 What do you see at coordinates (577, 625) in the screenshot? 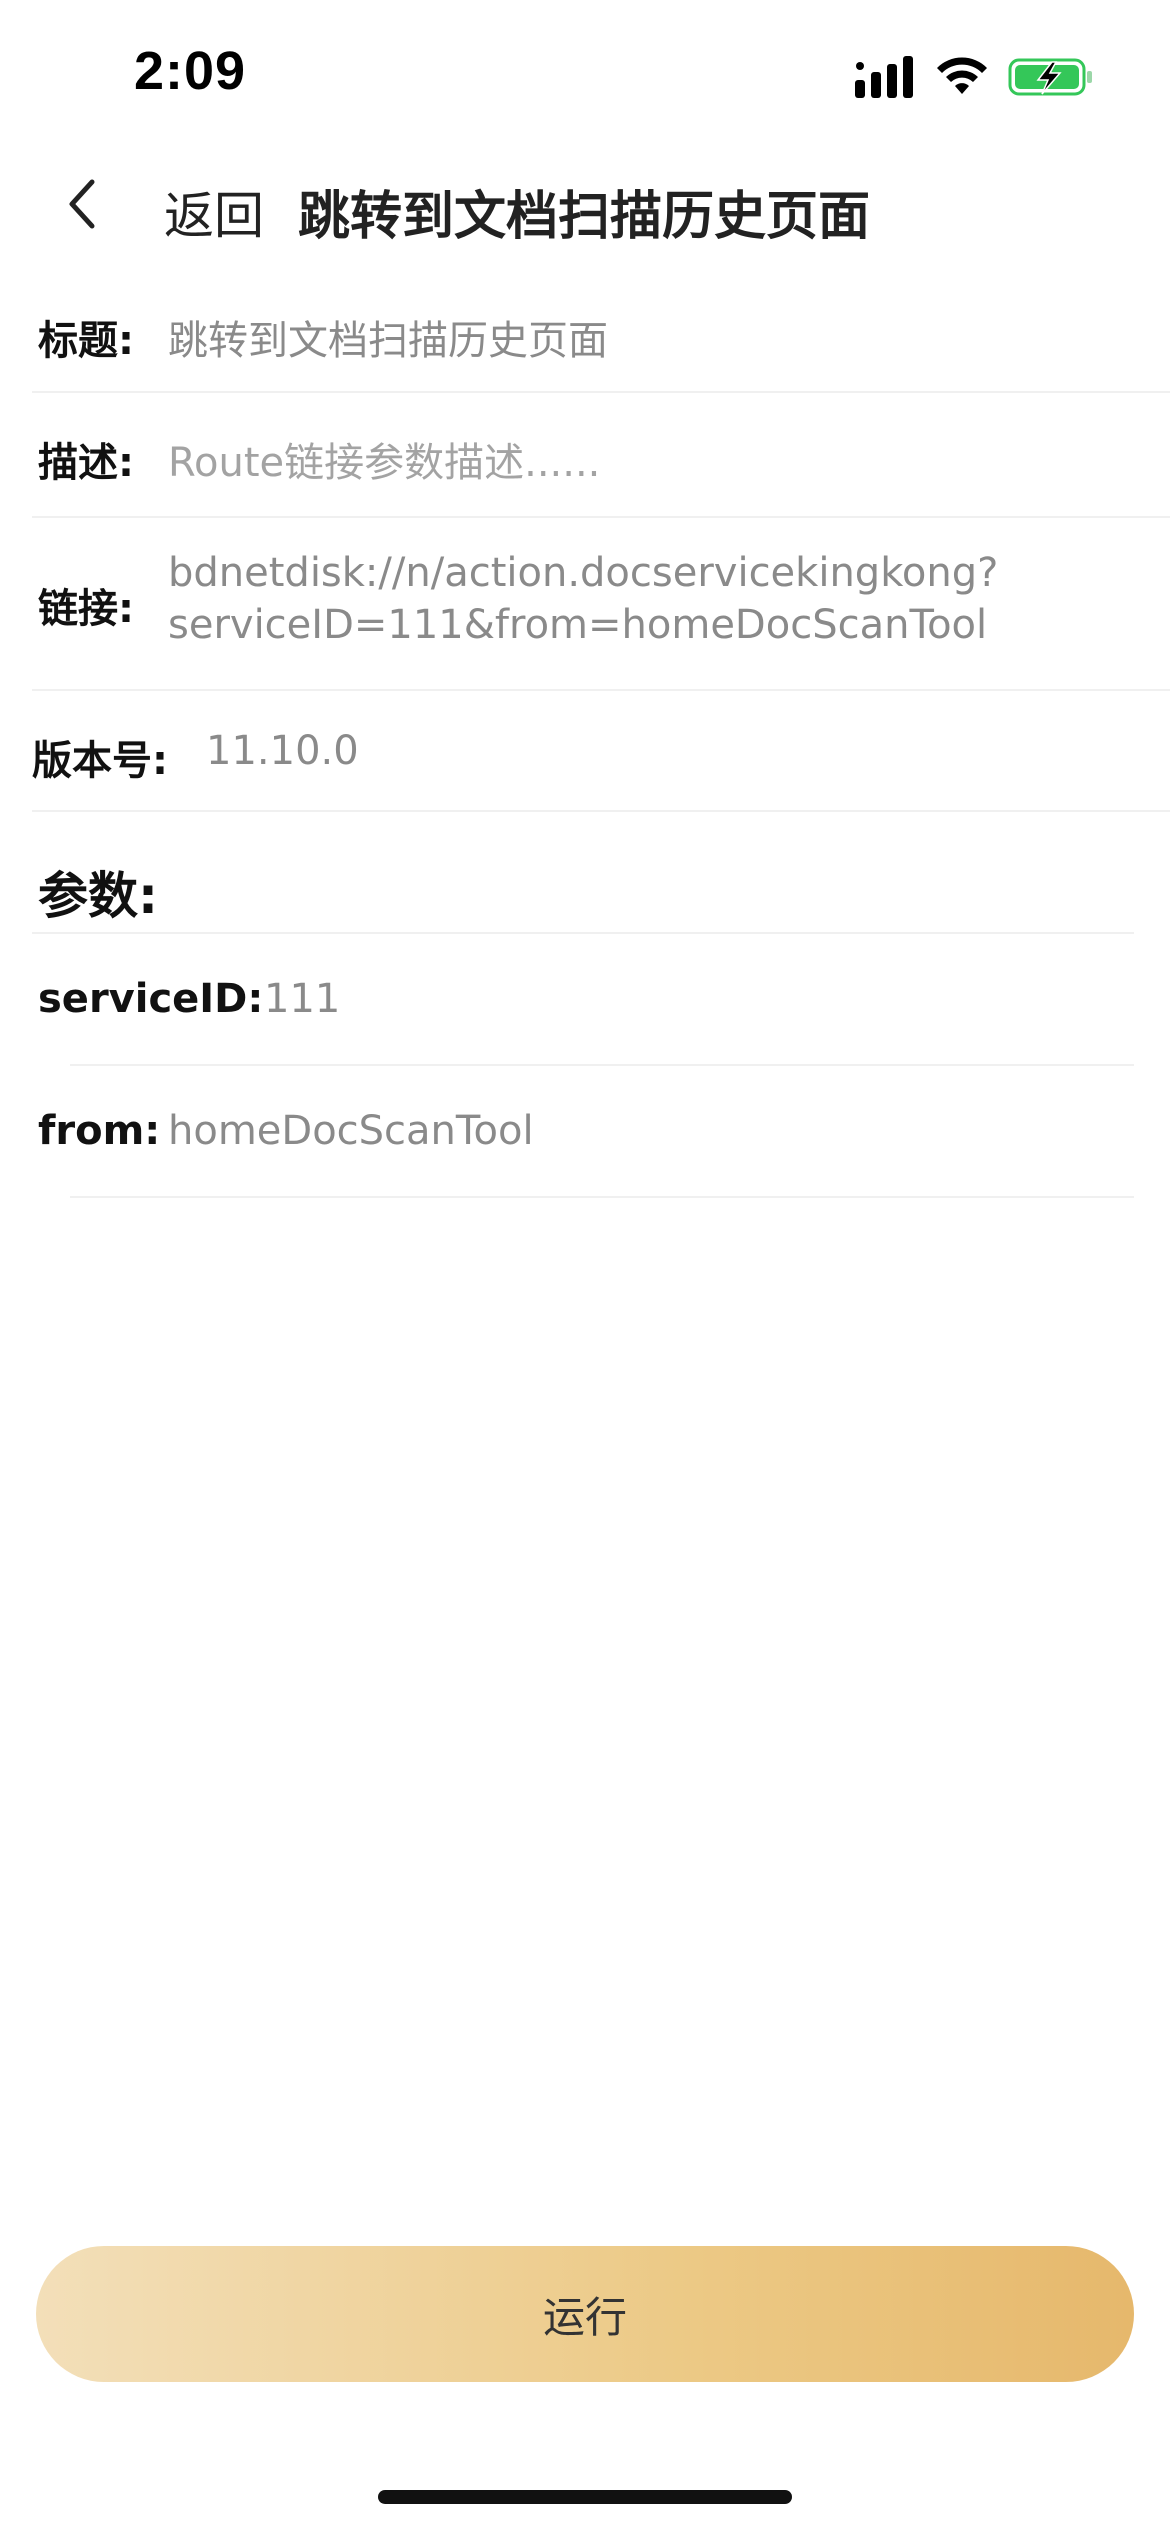
I see `link-line-2: serviceID=111&from=homeDocScanTool` at bounding box center [577, 625].